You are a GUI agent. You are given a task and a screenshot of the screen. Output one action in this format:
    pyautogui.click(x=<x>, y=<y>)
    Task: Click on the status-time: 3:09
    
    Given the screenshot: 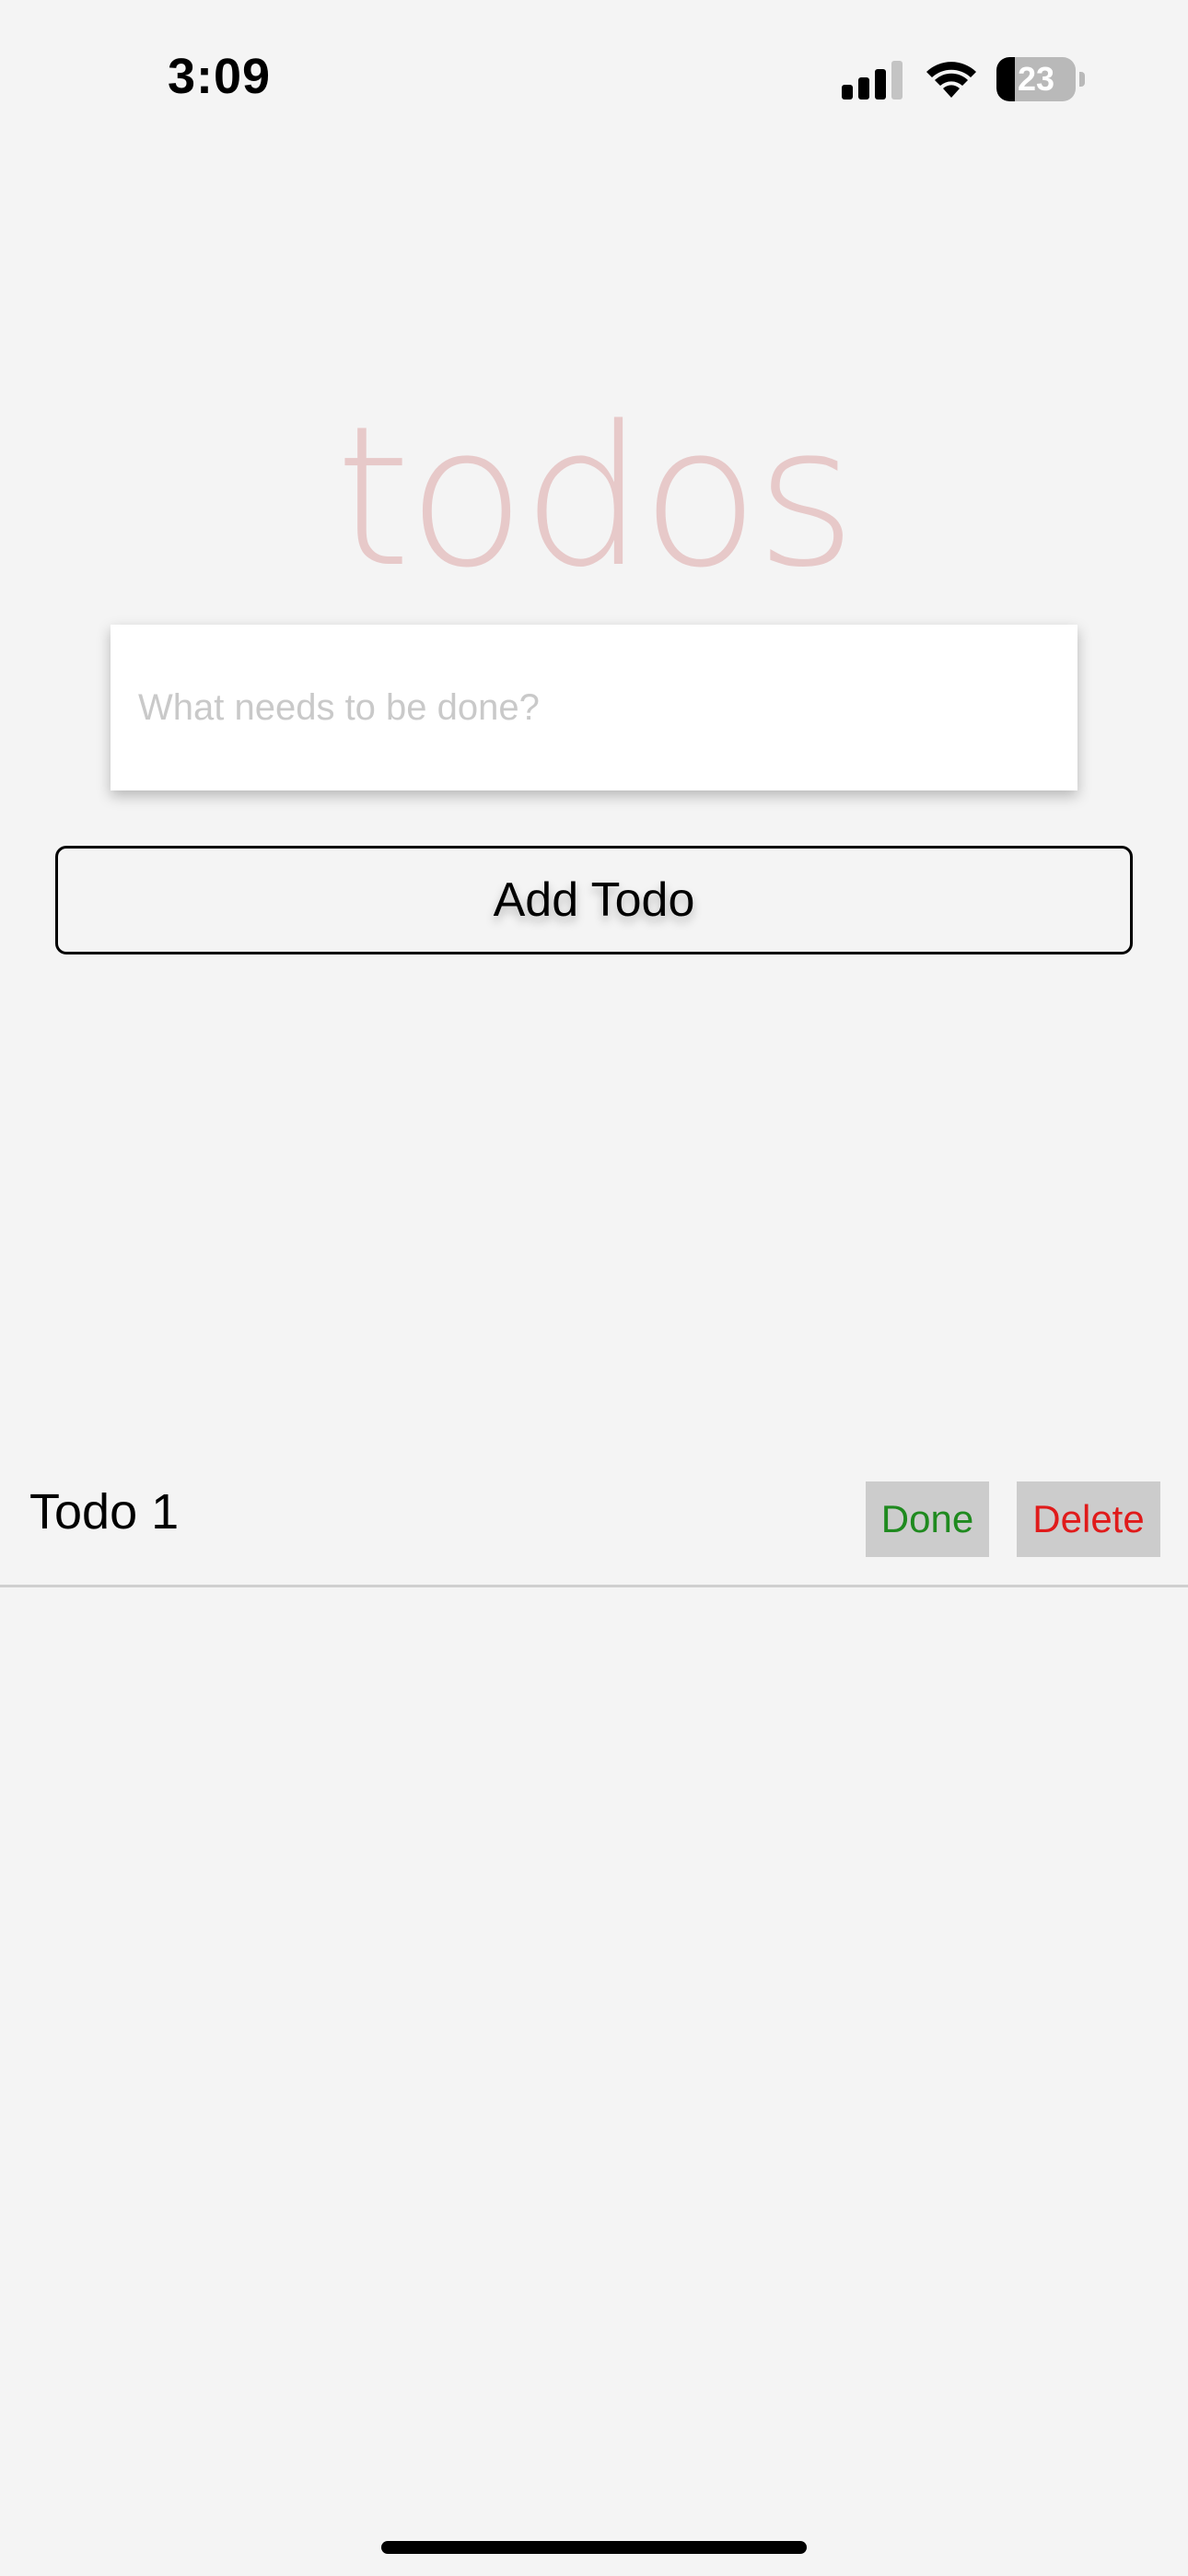 What is the action you would take?
    pyautogui.click(x=220, y=76)
    